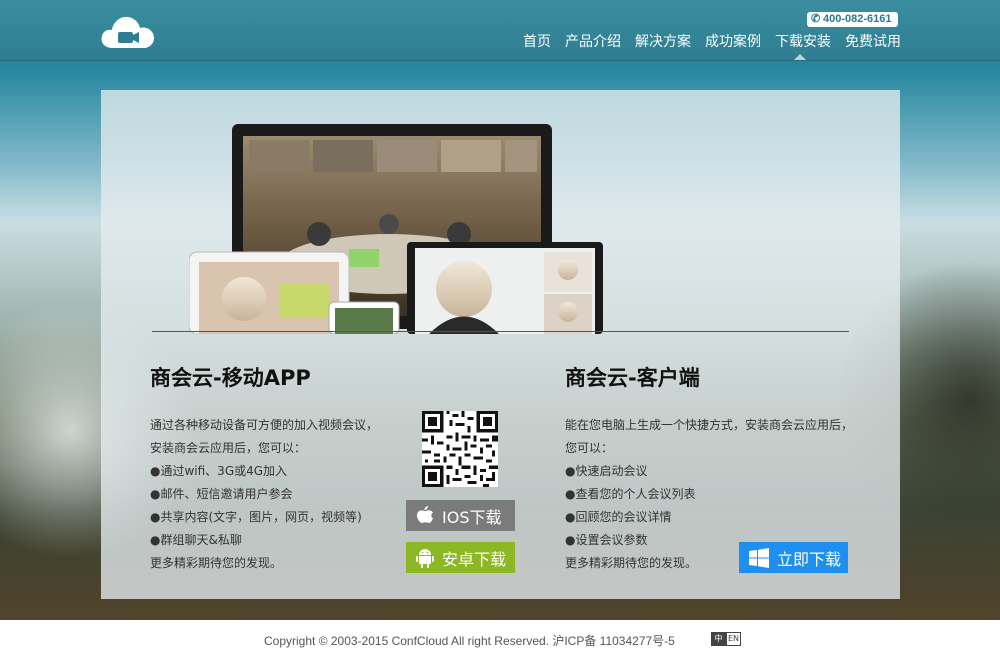 The image size is (1000, 660). Describe the element at coordinates (618, 517) in the screenshot. I see `client-feature: ●回顾您的会议详情` at that location.